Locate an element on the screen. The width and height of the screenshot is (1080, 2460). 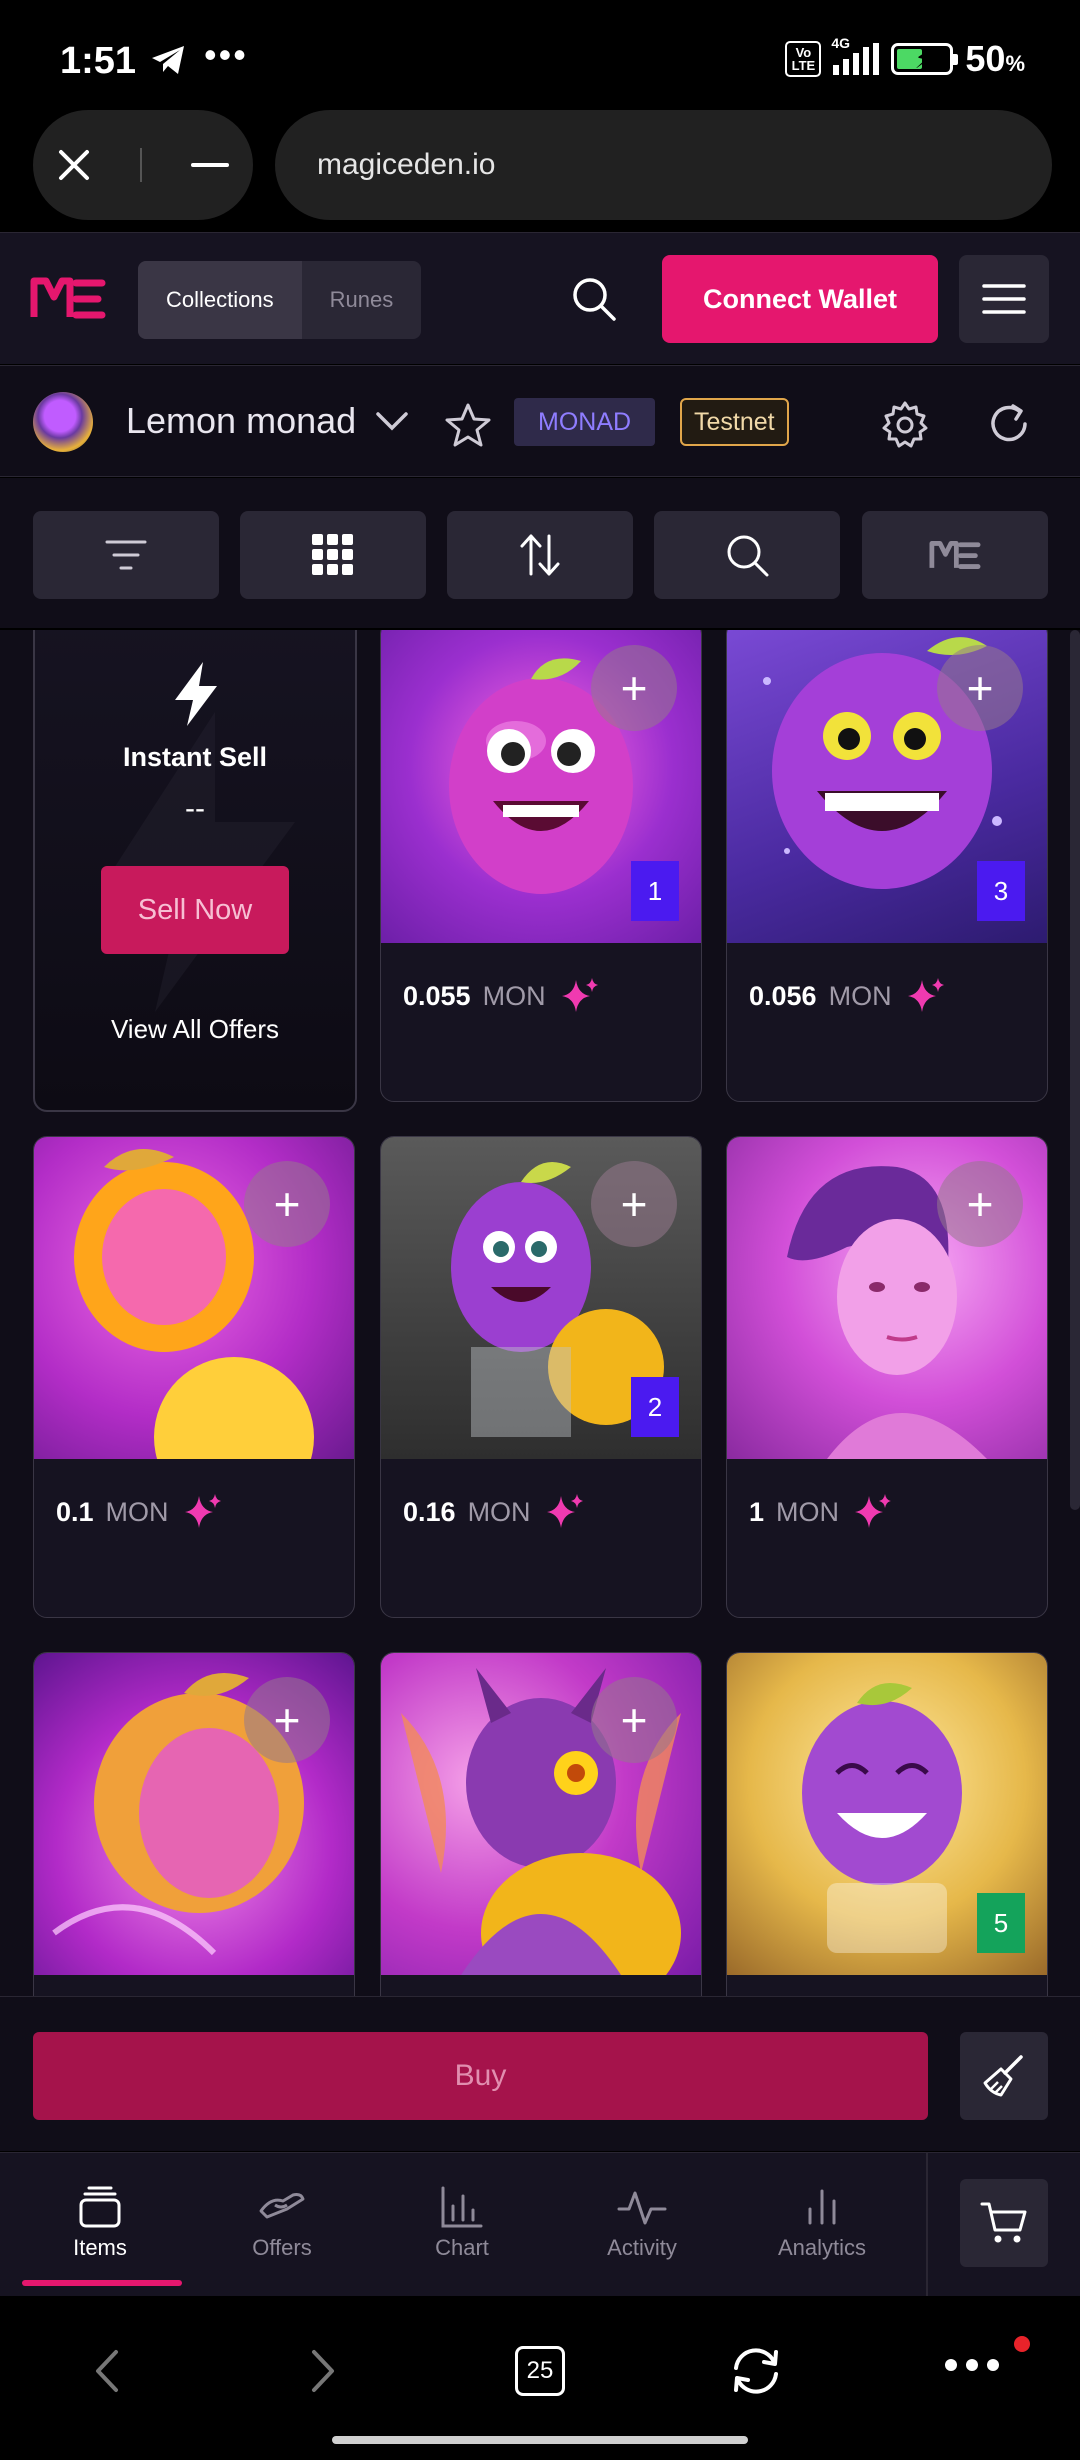
nft-card: + 1 MON is located at coordinates (887, 1377).